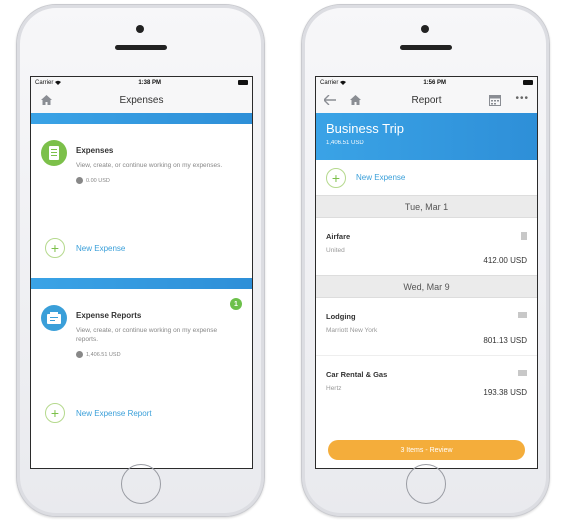 The image size is (565, 521). I want to click on date-header: Tue, Mar 1, so click(426, 206).